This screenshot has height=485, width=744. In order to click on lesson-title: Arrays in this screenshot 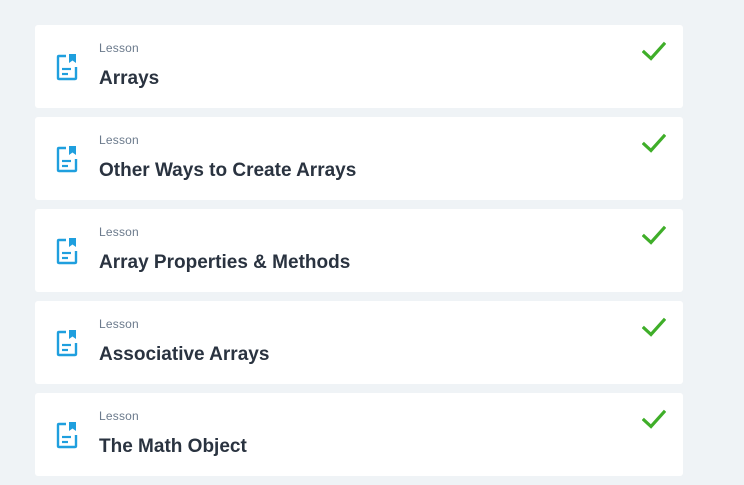, I will do `click(129, 79)`.